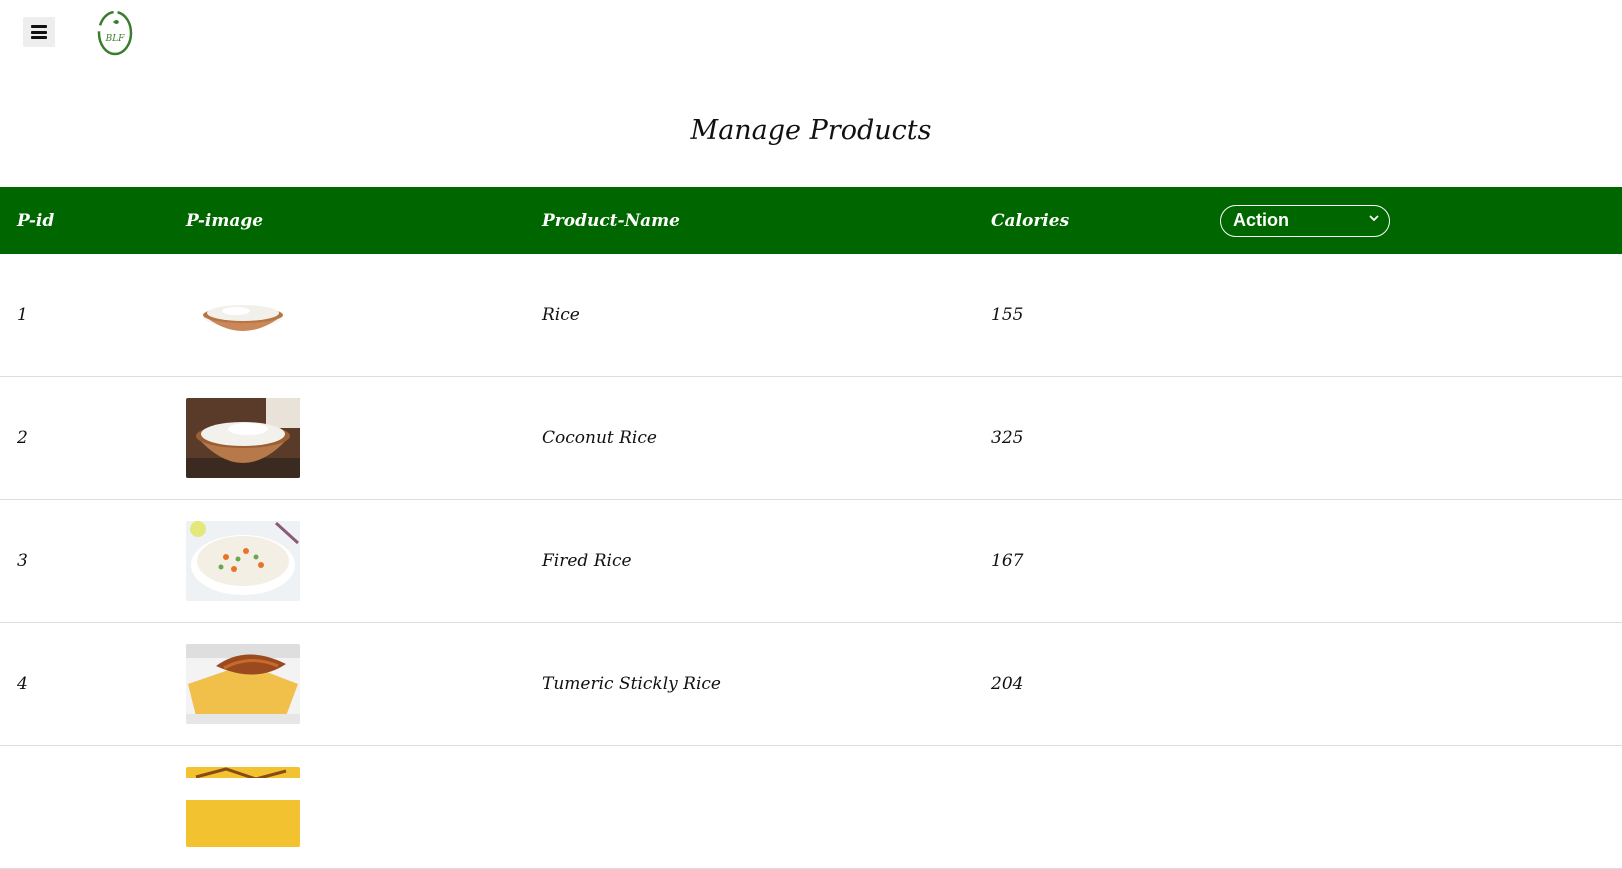 This screenshot has width=1622, height=869. I want to click on table-row: 2 Coconut Rice 325, so click(811, 438).